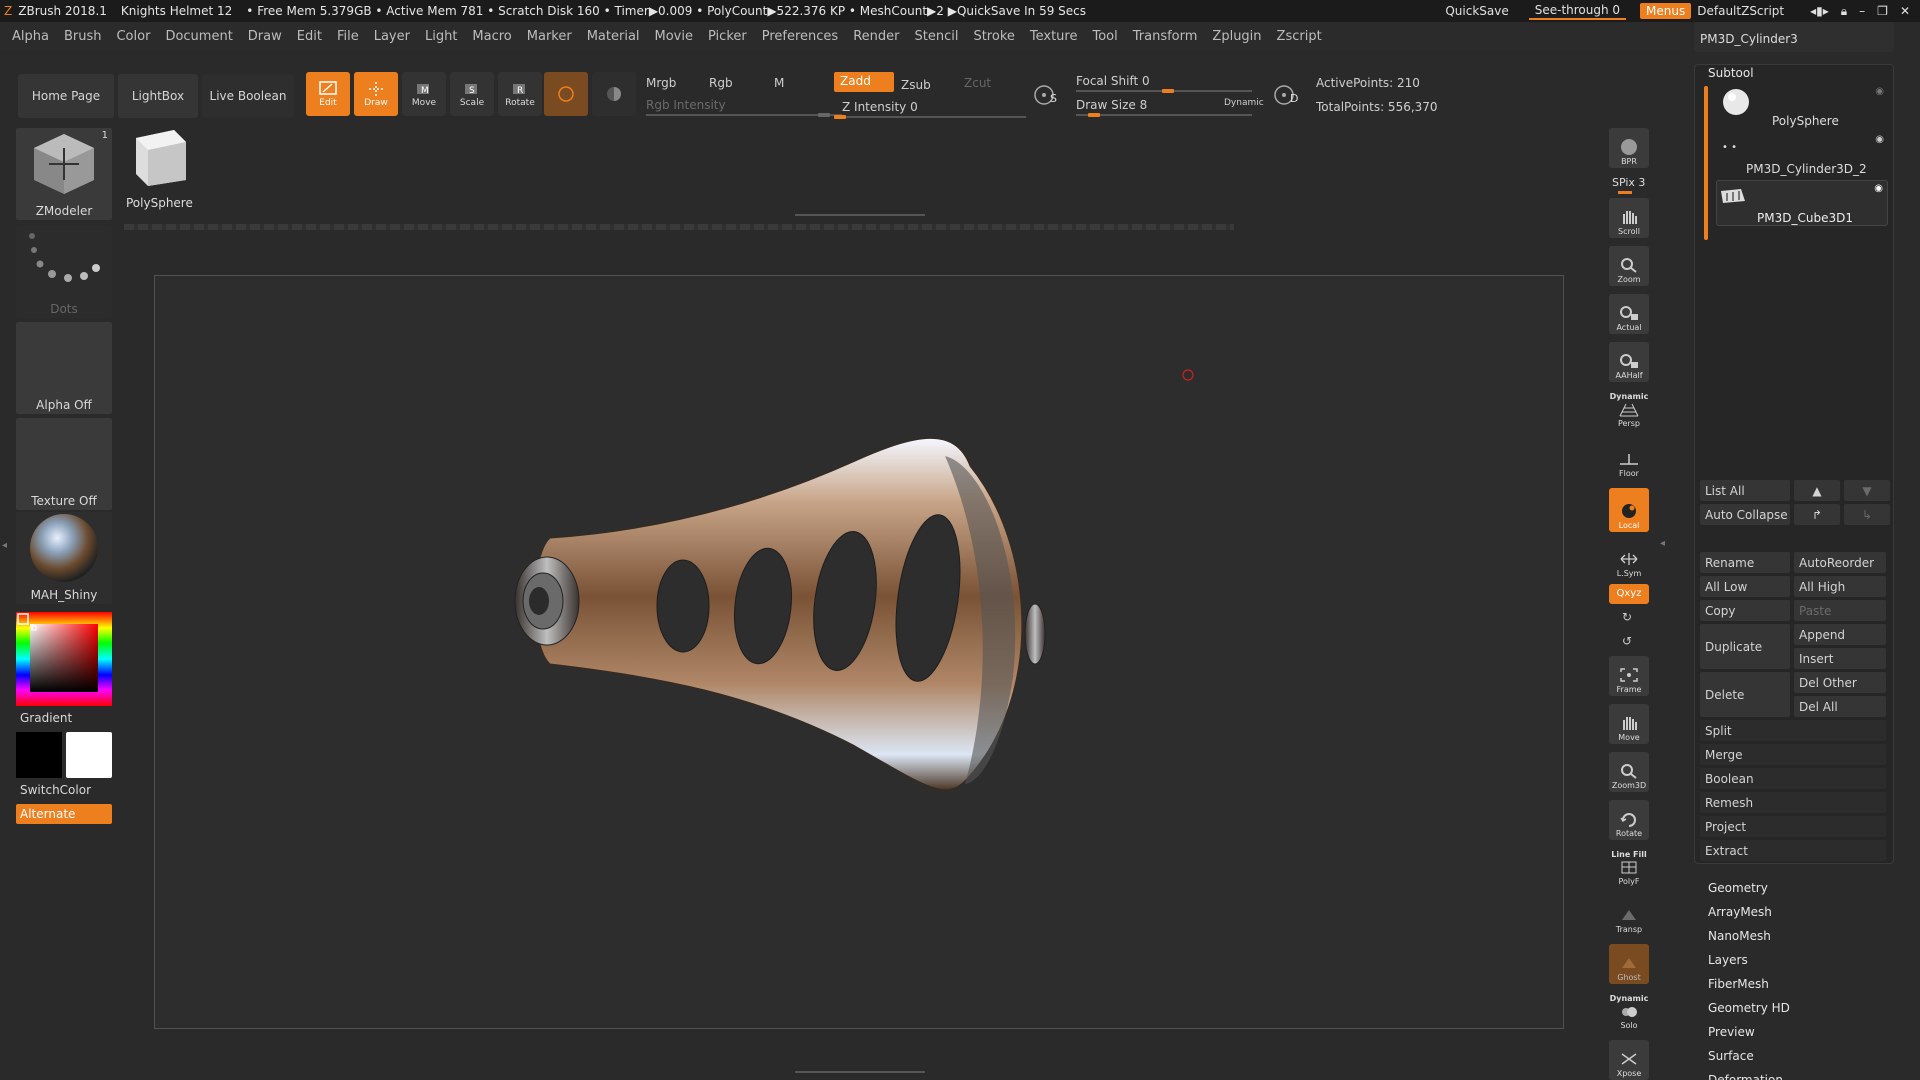  What do you see at coordinates (1706, 163) in the screenshot?
I see `subtool-scrollbar` at bounding box center [1706, 163].